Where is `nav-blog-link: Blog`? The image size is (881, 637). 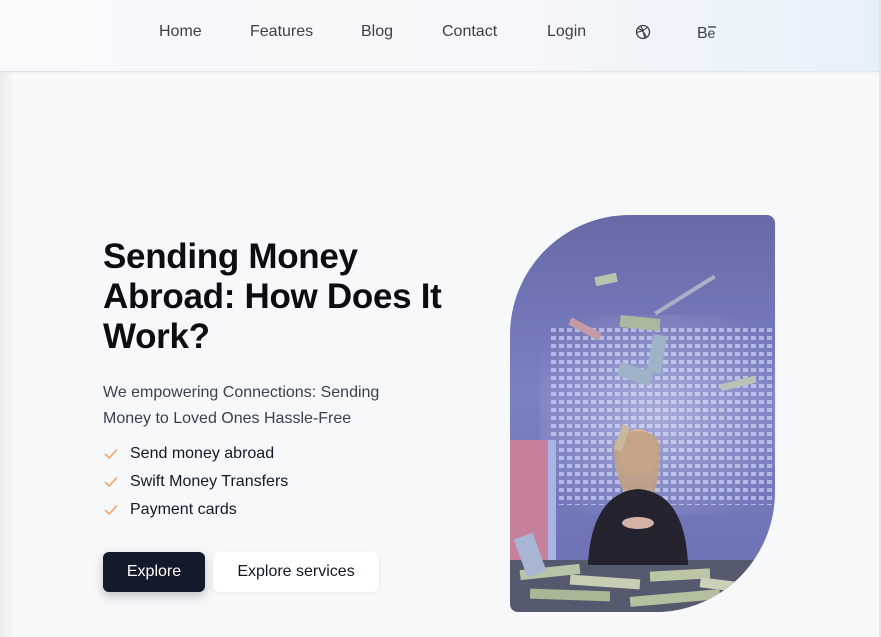 nav-blog-link: Blog is located at coordinates (377, 32).